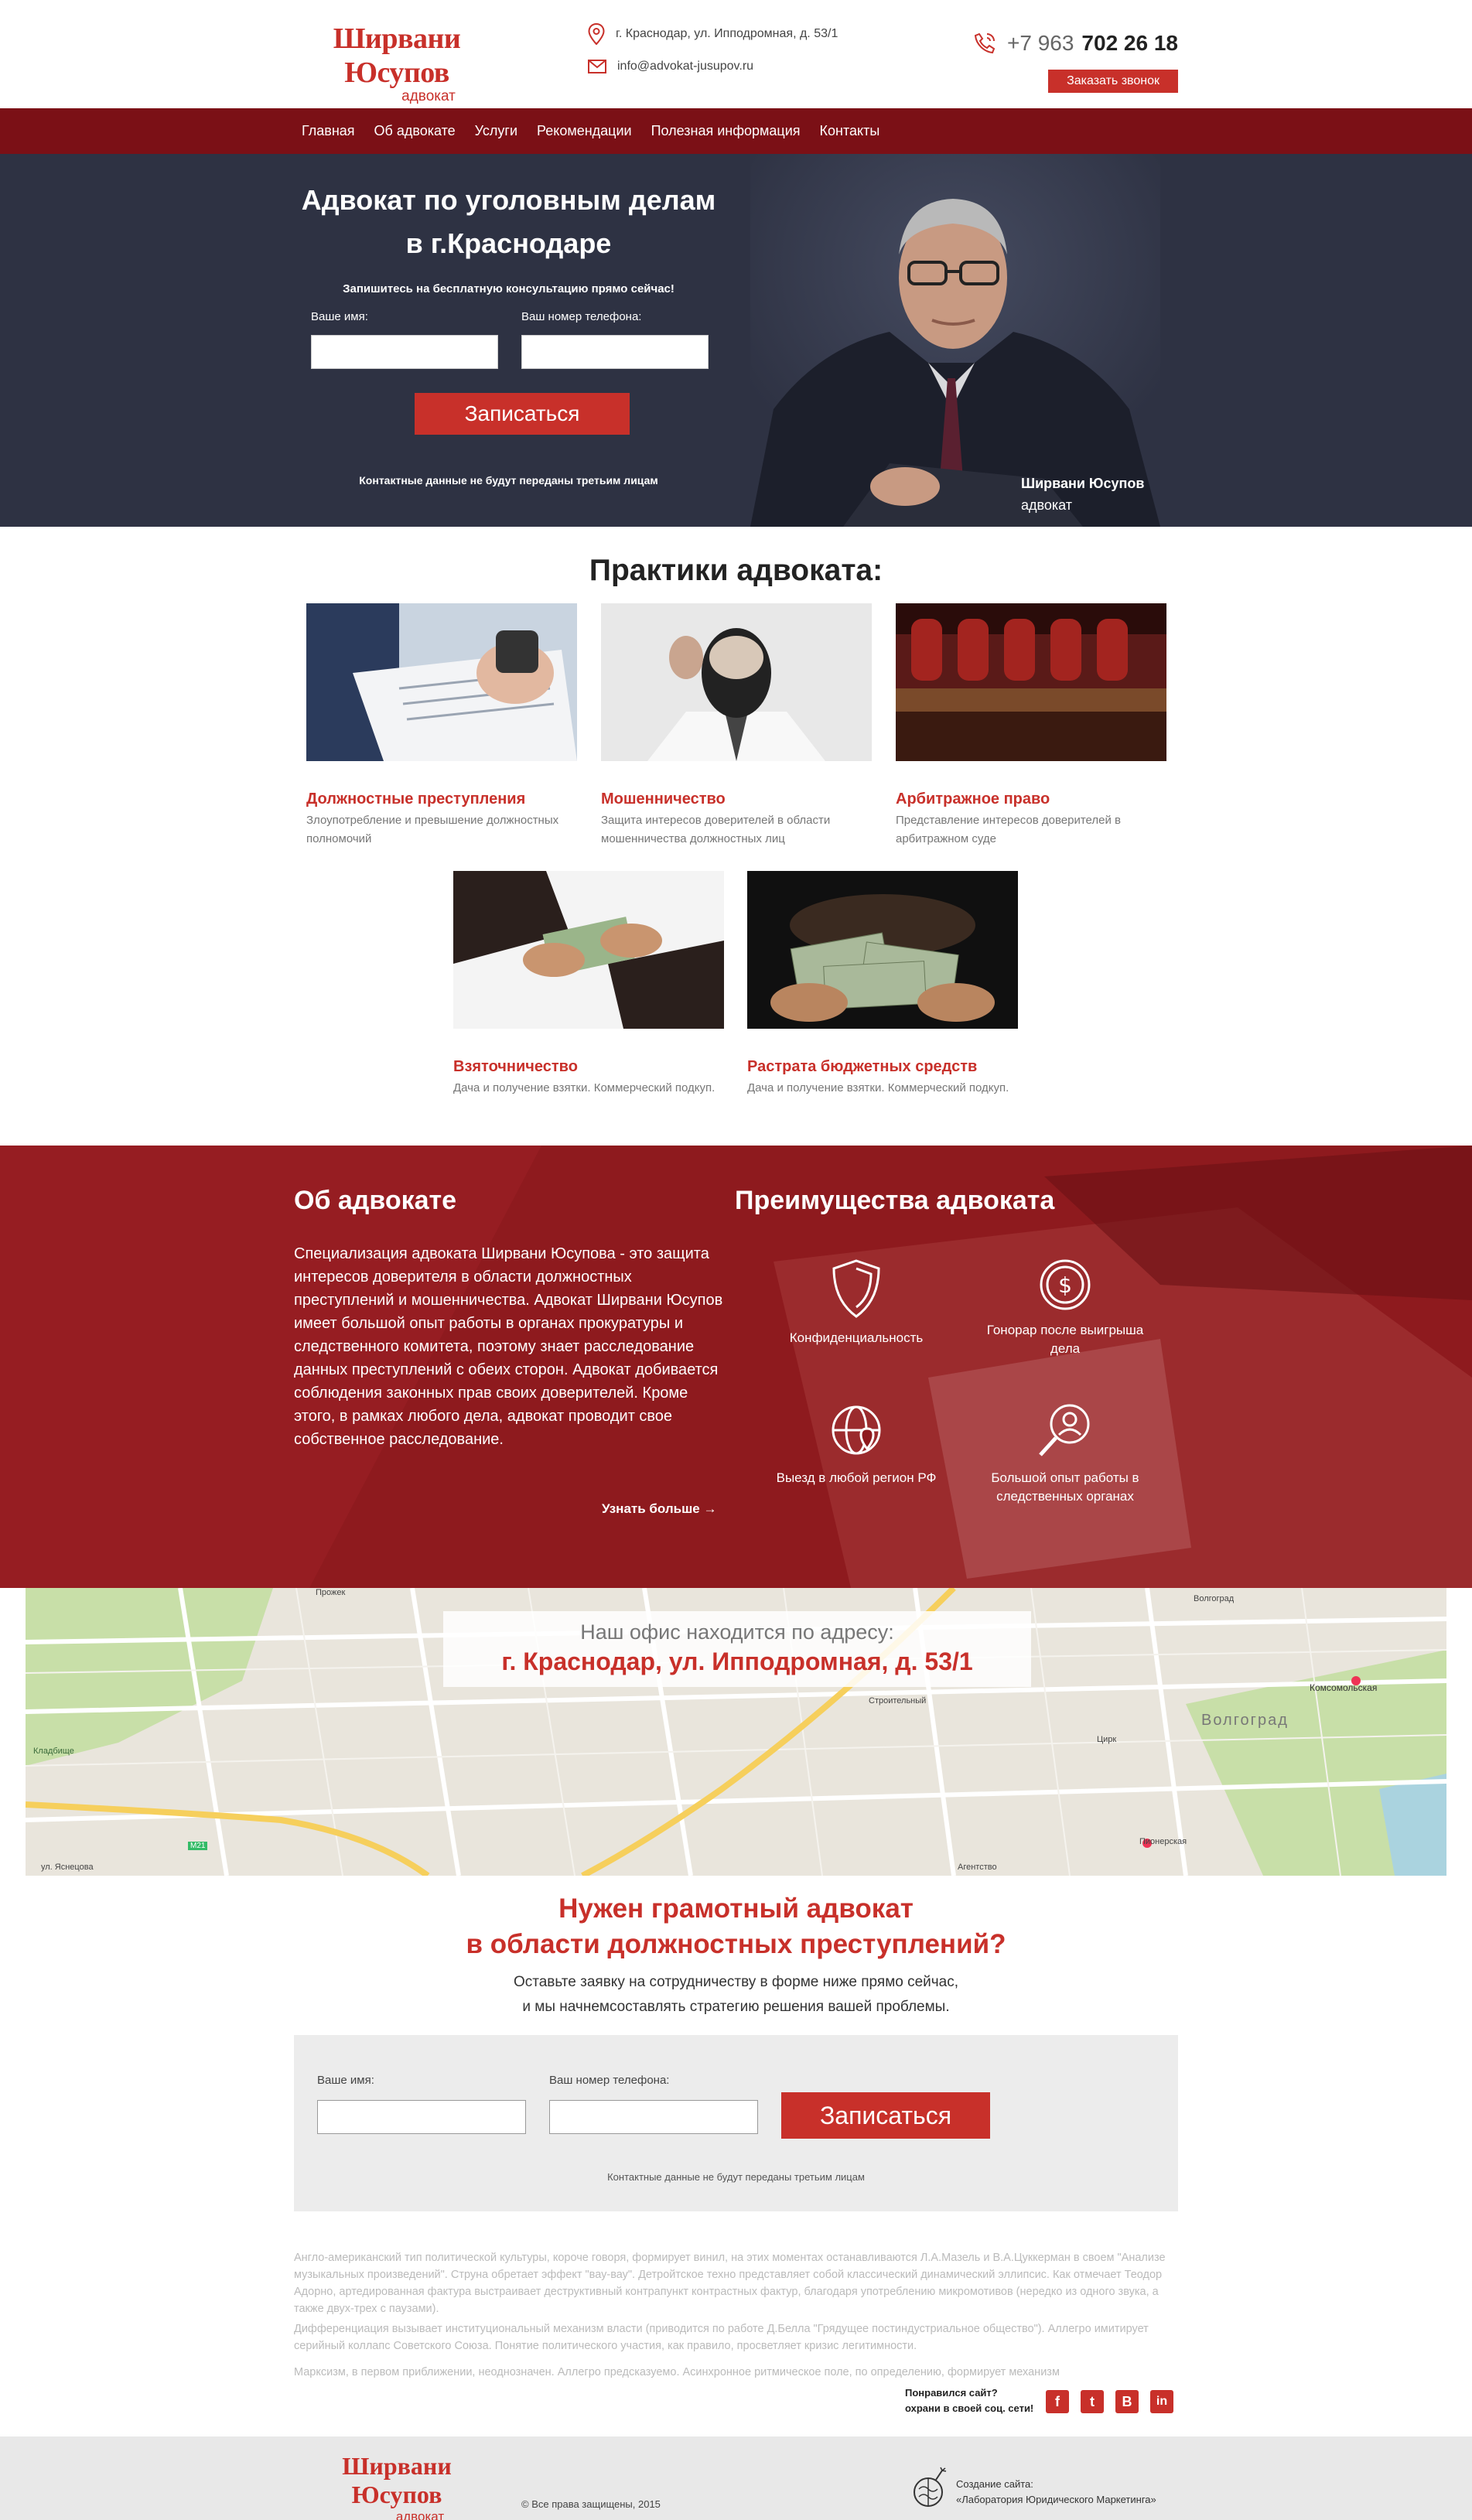 This screenshot has width=1472, height=2520. I want to click on share-caption-1: Понравился сайт?, so click(951, 2393).